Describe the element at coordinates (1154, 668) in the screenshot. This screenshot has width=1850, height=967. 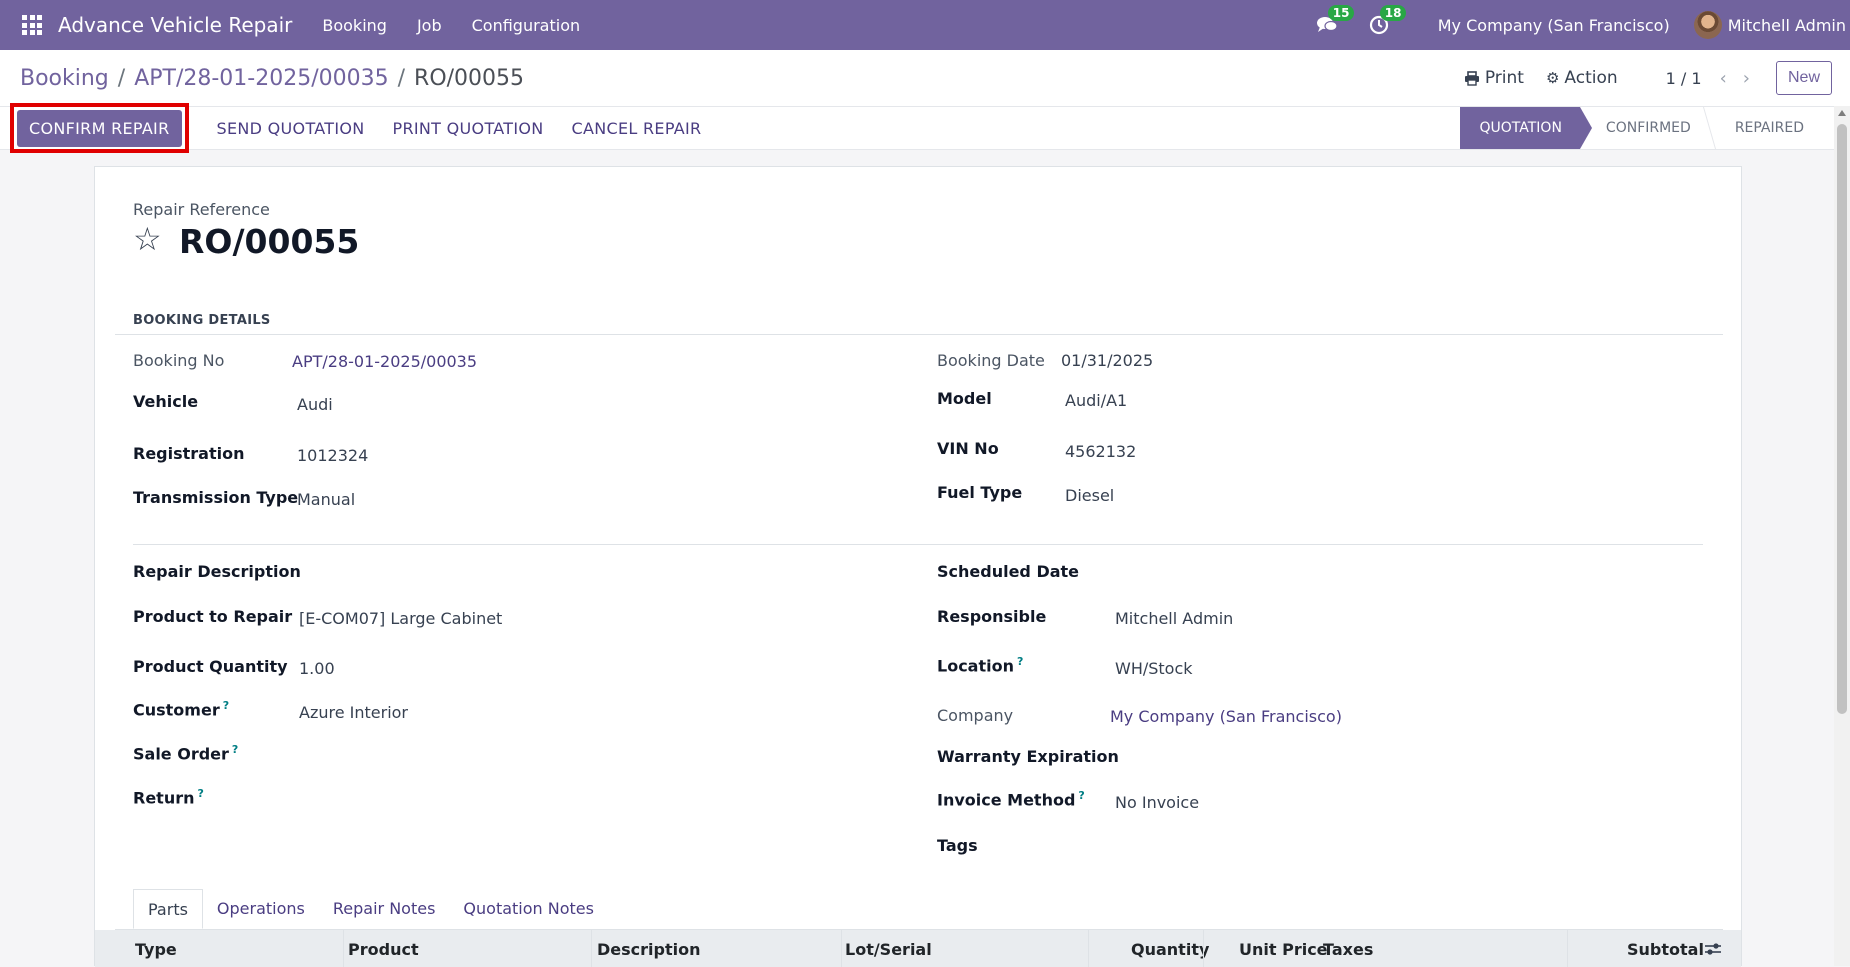
I see `location-value: WH/Stock` at that location.